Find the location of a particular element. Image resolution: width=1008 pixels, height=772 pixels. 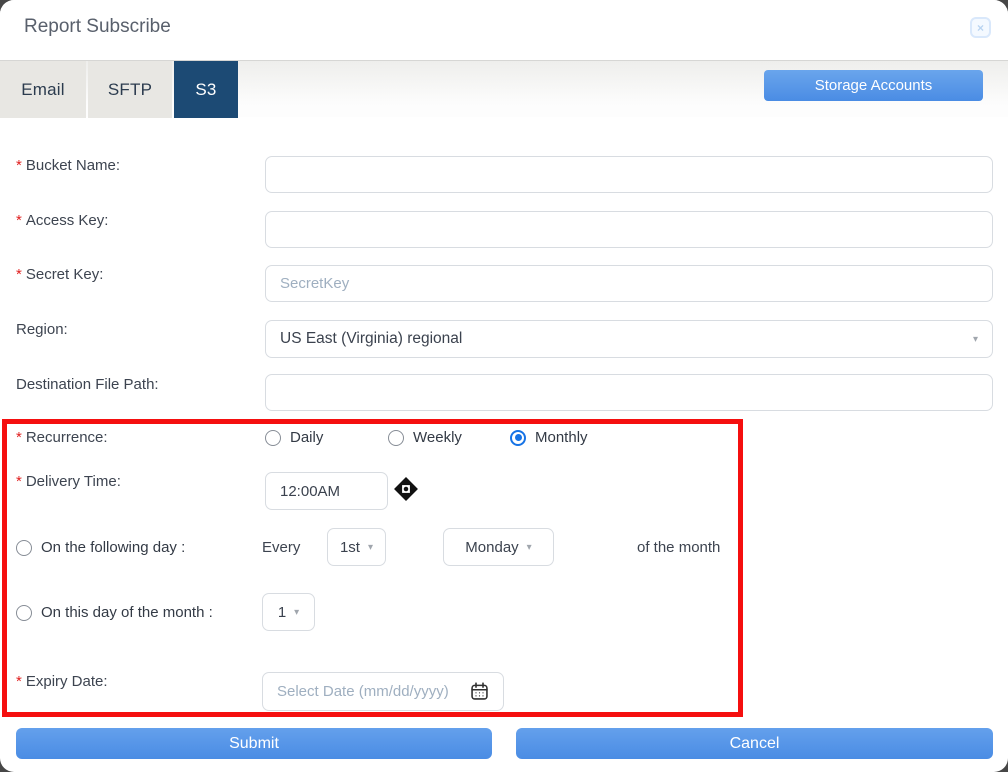

recurrence-option-monthly: Monthly is located at coordinates (549, 437).